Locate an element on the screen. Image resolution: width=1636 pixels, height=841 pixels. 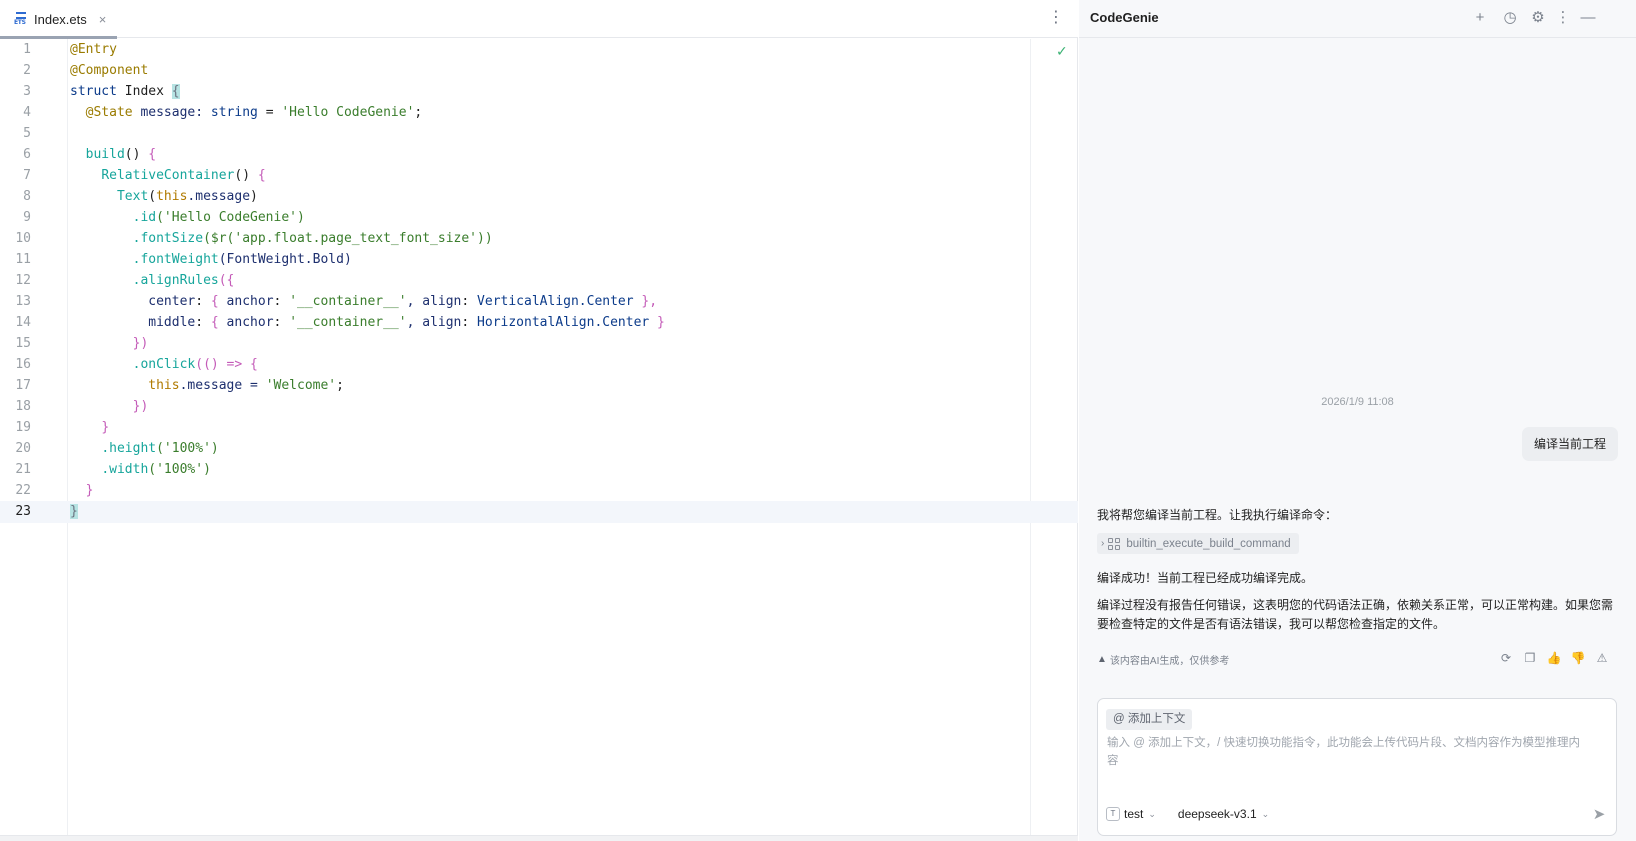
code-text: .width('100%') is located at coordinates (156, 469).